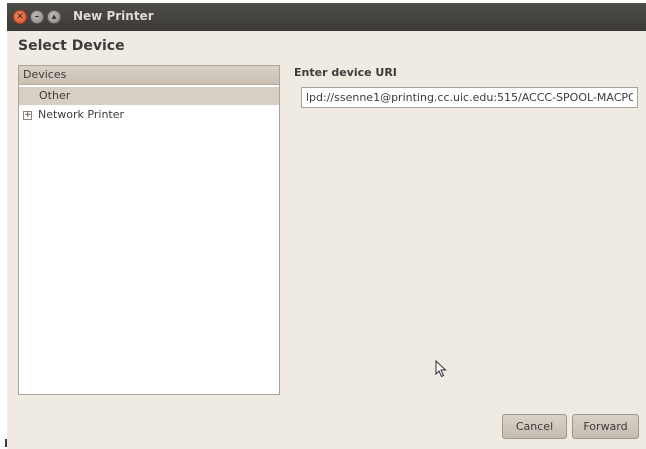  What do you see at coordinates (20, 17) in the screenshot?
I see `close-icon: ✕` at bounding box center [20, 17].